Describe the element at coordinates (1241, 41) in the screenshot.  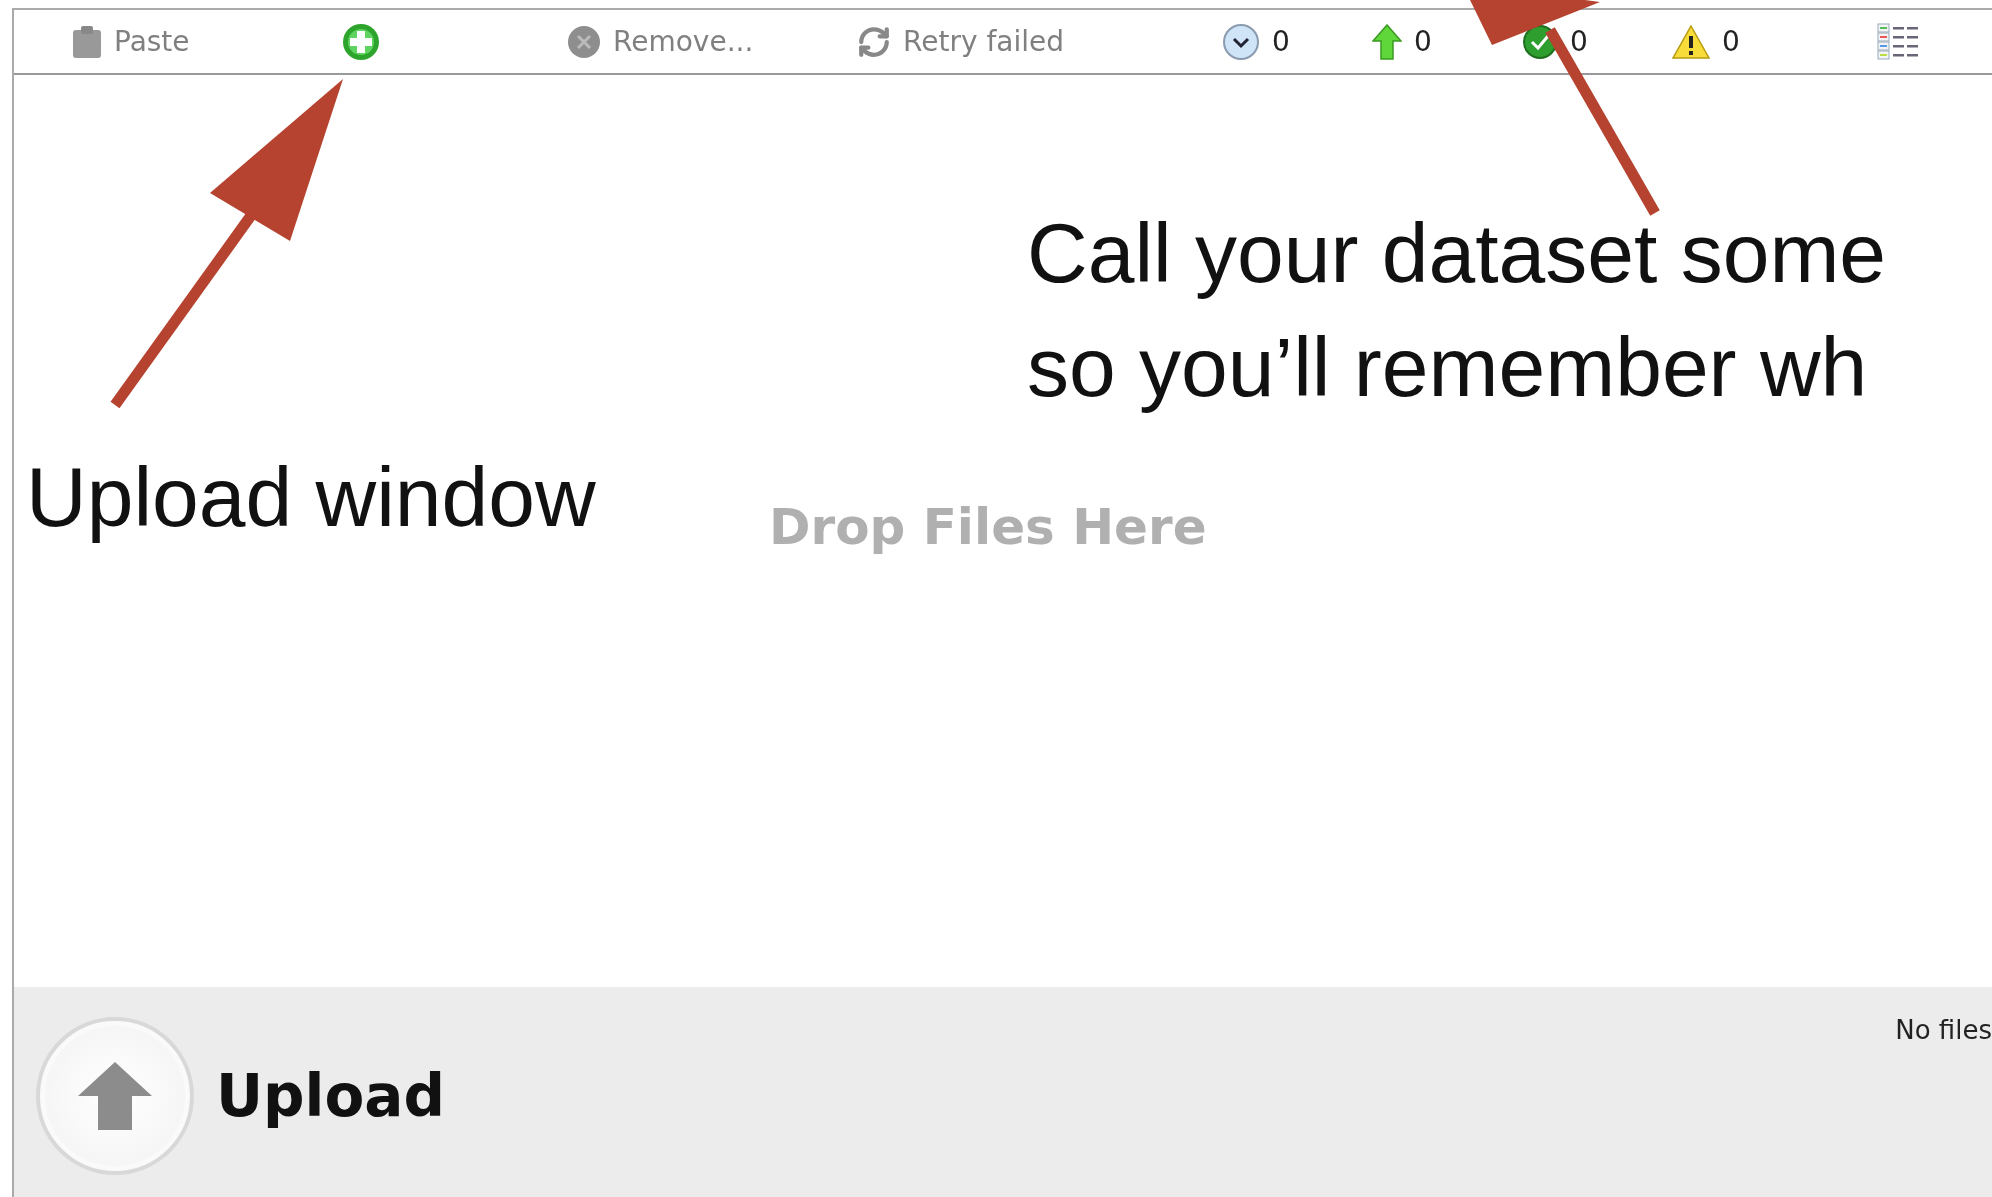
I see `clock-icon` at that location.